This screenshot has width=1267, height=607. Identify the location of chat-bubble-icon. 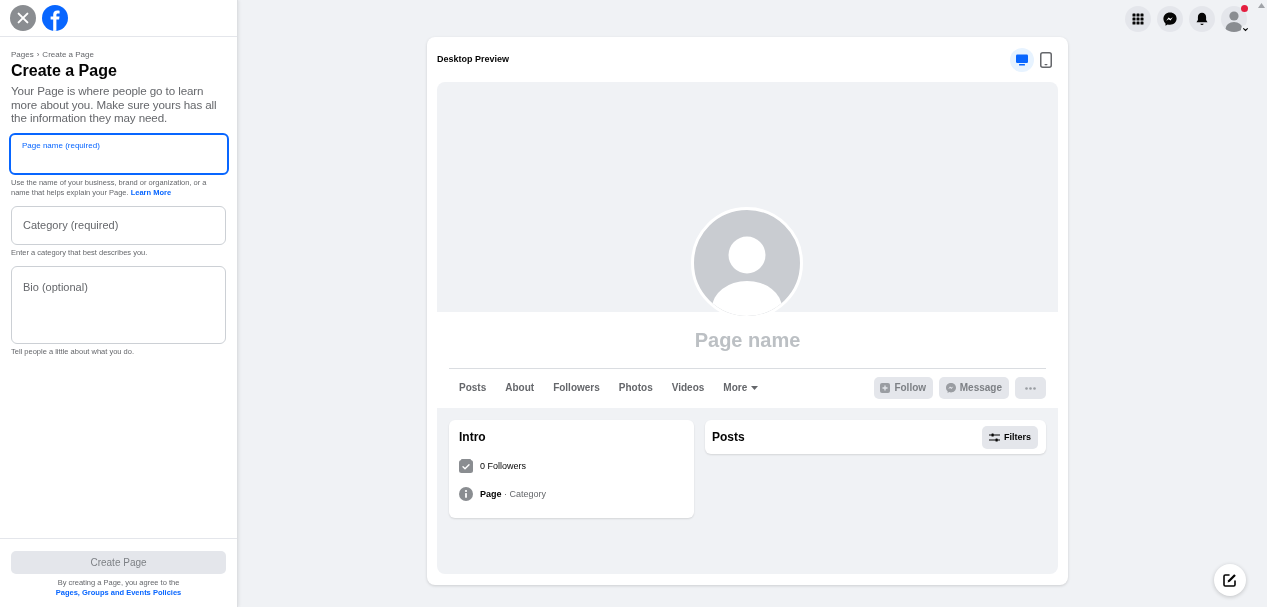
(950, 388).